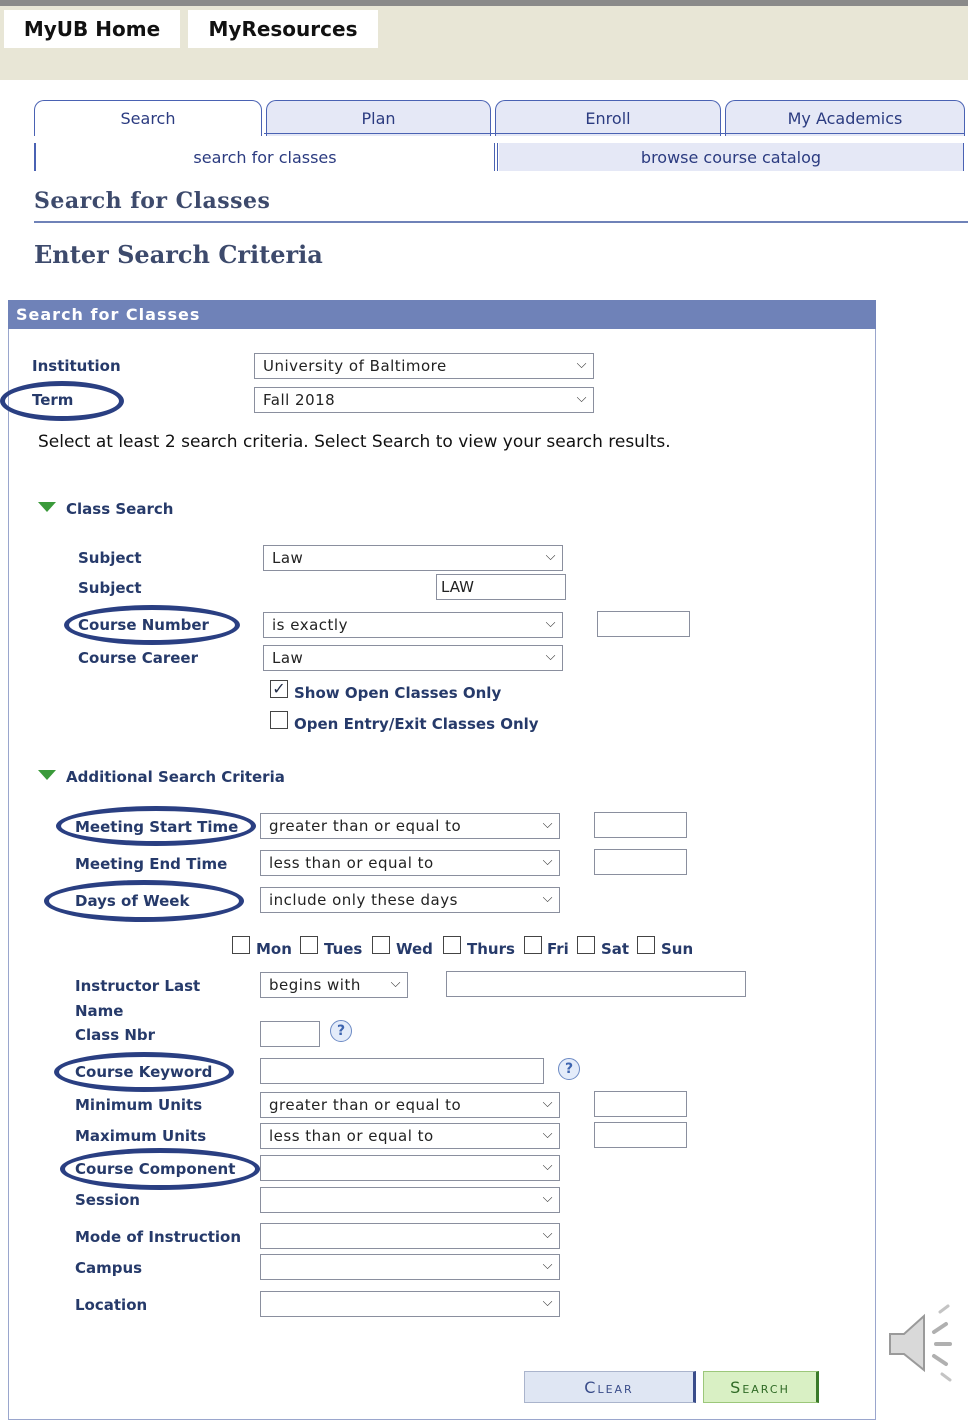 This screenshot has width=968, height=1420. Describe the element at coordinates (643, 624) in the screenshot. I see `course-number-input` at that location.